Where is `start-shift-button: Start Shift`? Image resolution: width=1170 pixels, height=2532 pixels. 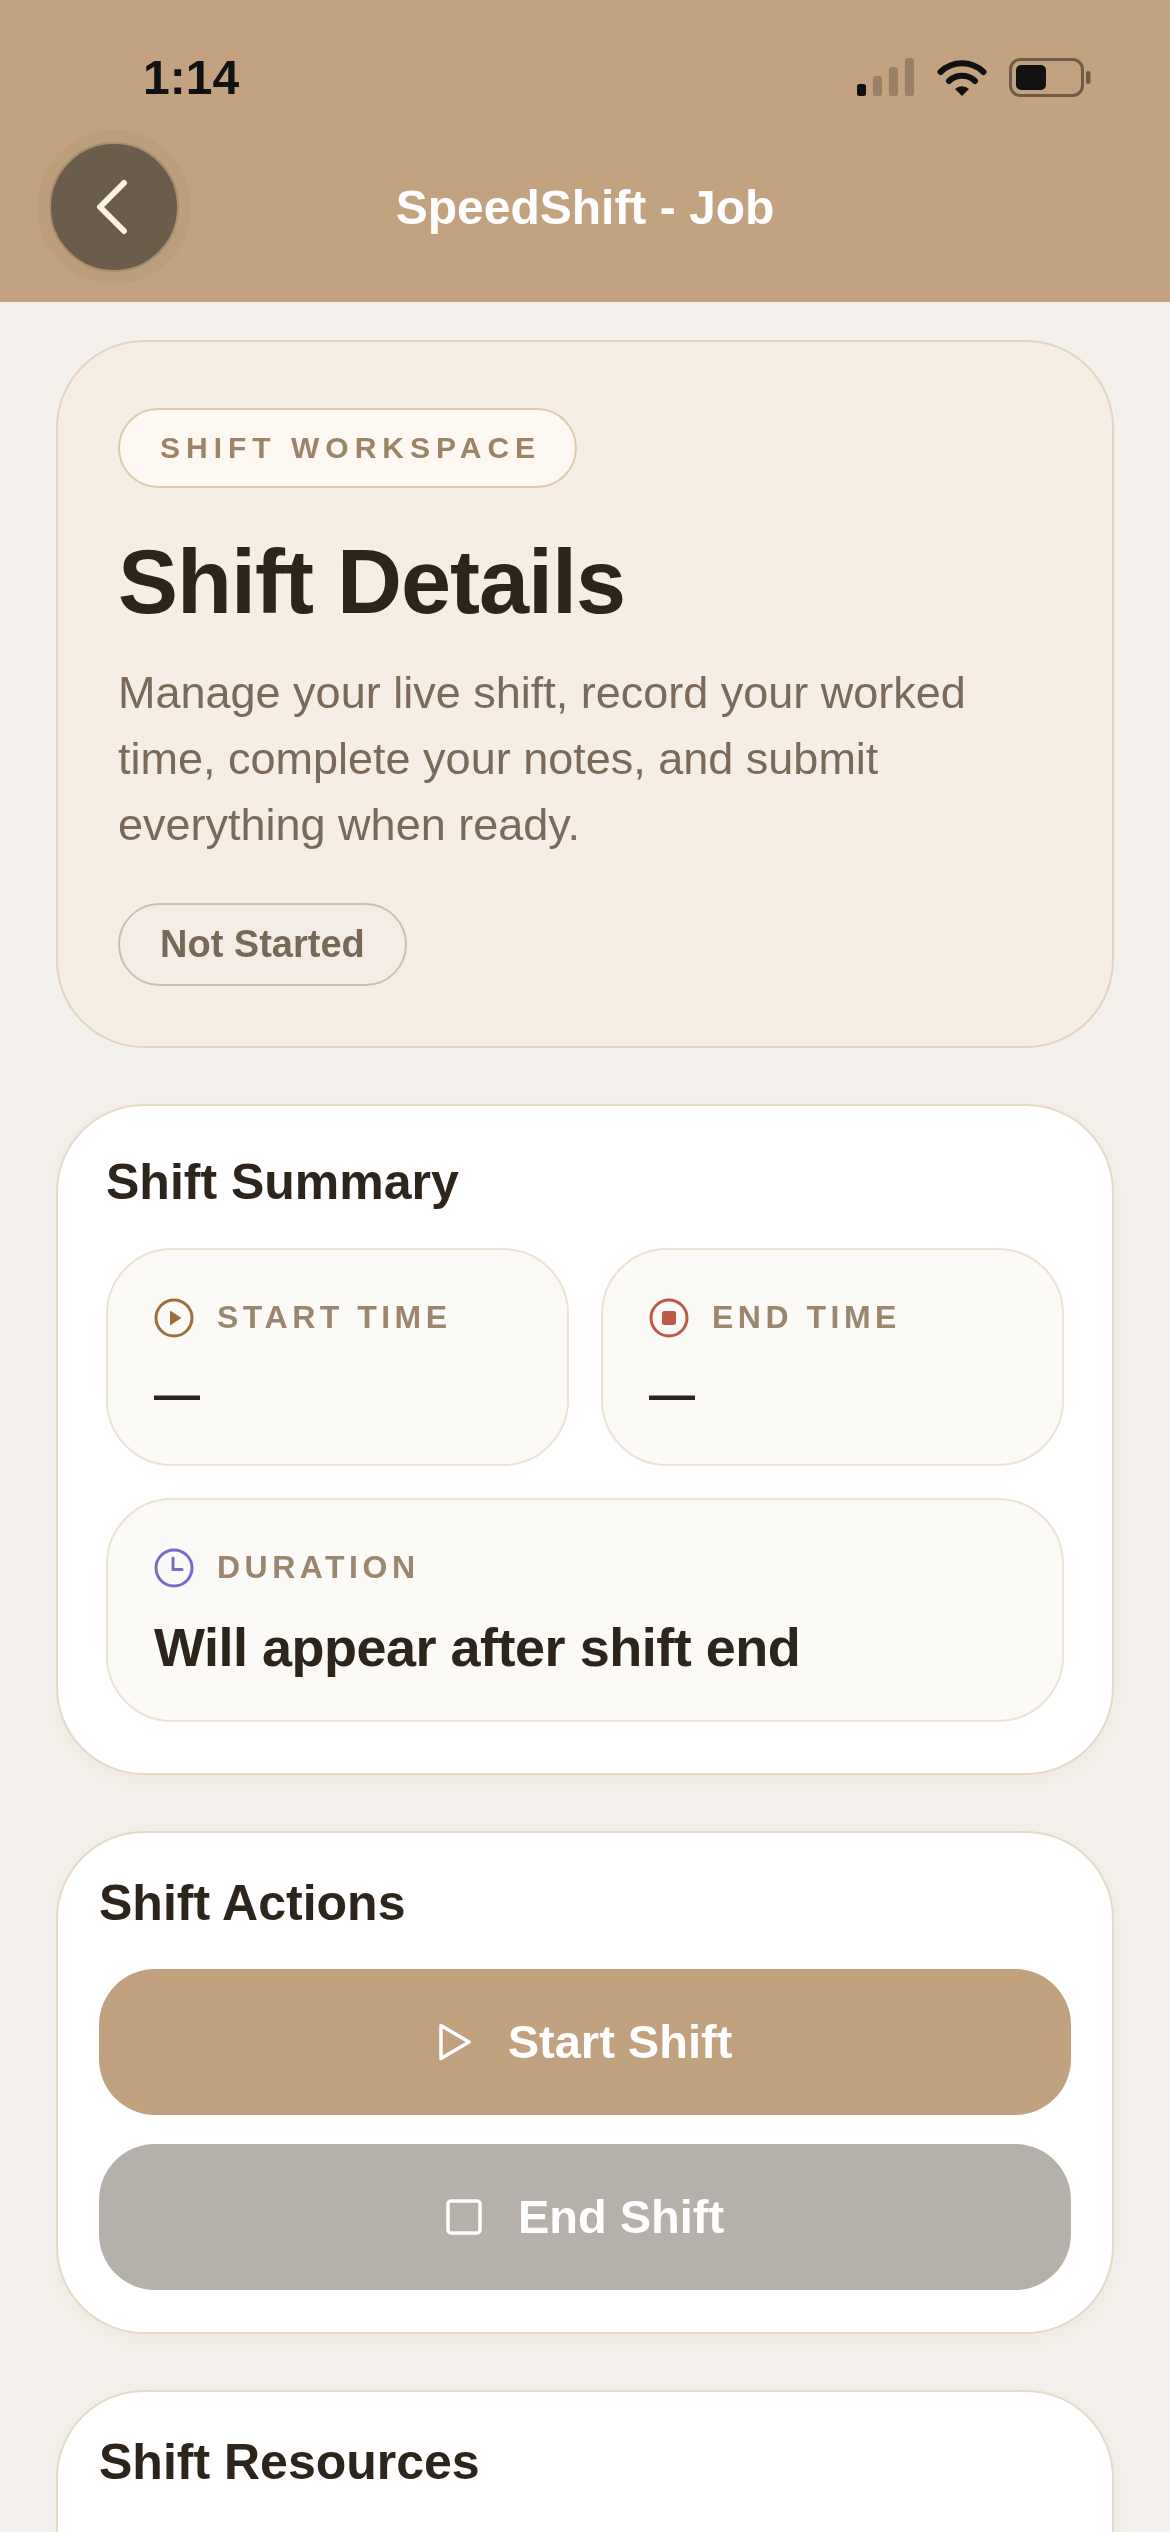 start-shift-button: Start Shift is located at coordinates (585, 2041).